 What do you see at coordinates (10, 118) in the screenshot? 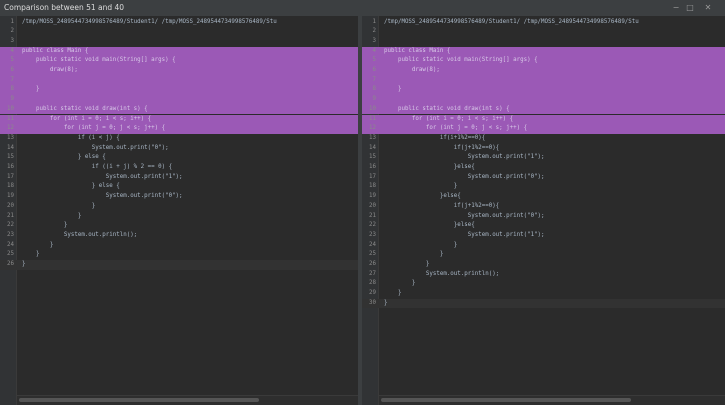
I see `line-number: 11` at bounding box center [10, 118].